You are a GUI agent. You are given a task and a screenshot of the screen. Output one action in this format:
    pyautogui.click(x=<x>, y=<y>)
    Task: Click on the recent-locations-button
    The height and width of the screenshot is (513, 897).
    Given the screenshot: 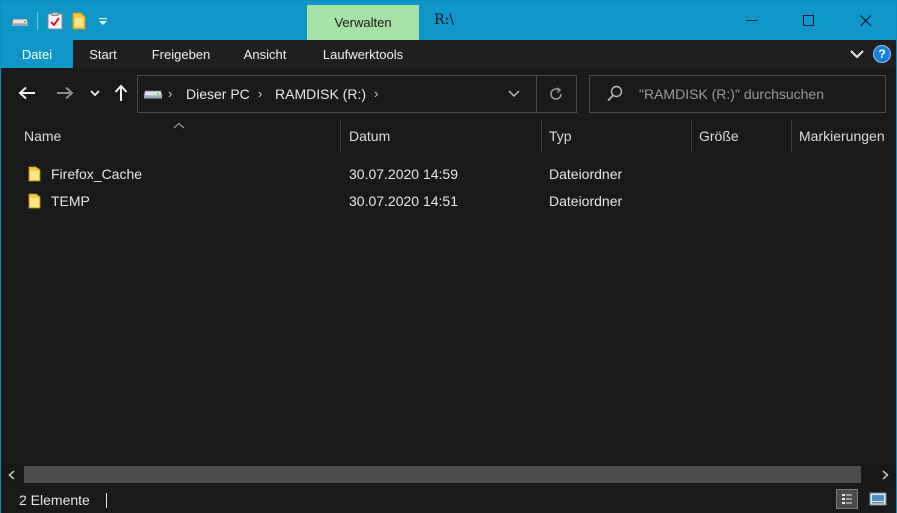 What is the action you would take?
    pyautogui.click(x=95, y=93)
    